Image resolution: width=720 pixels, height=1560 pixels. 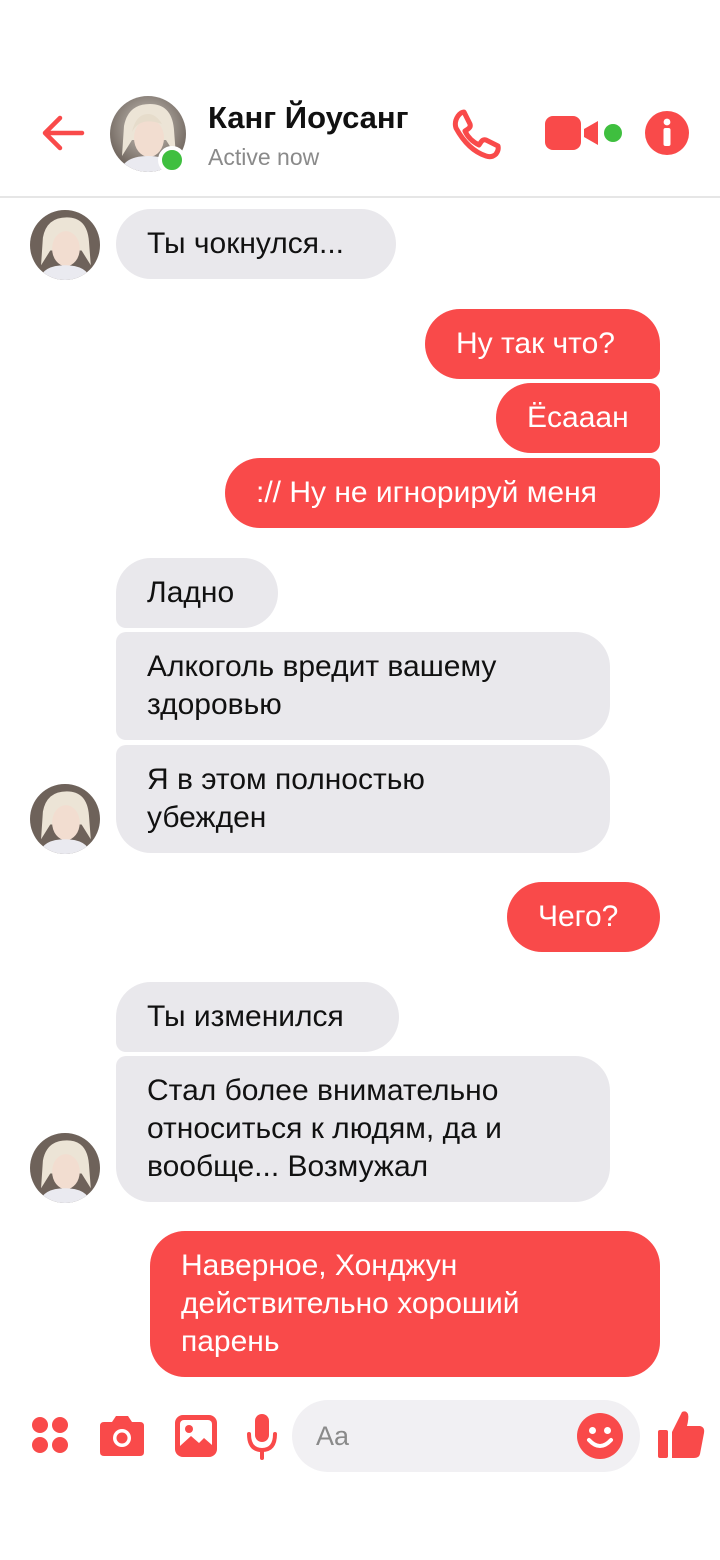 I want to click on message-text-line: вообще... Возмужал, so click(x=288, y=1166).